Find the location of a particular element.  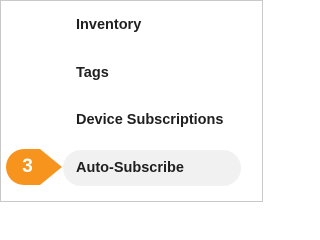

nav-item-tags: Tags is located at coordinates (152, 73).